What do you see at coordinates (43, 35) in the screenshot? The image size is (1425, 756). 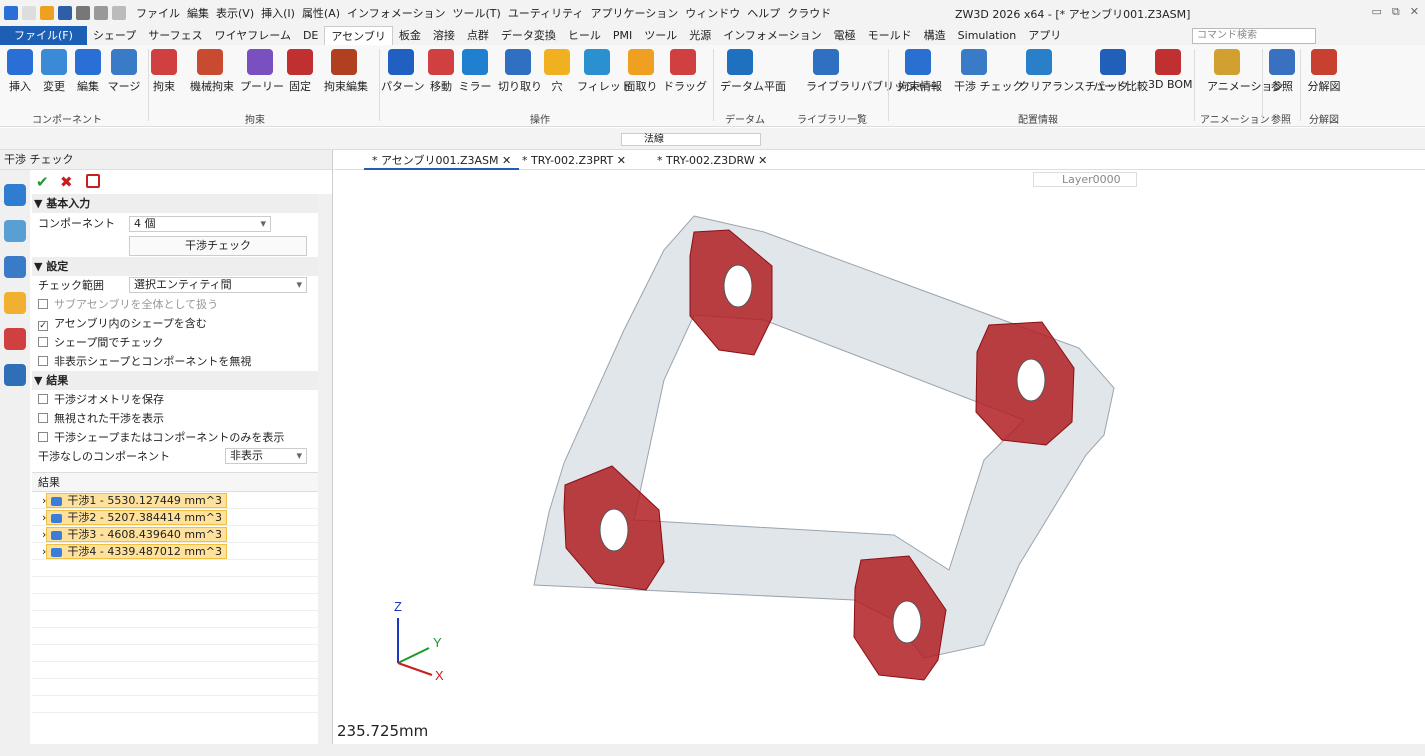 I see `tab-0: ファイル(F)` at bounding box center [43, 35].